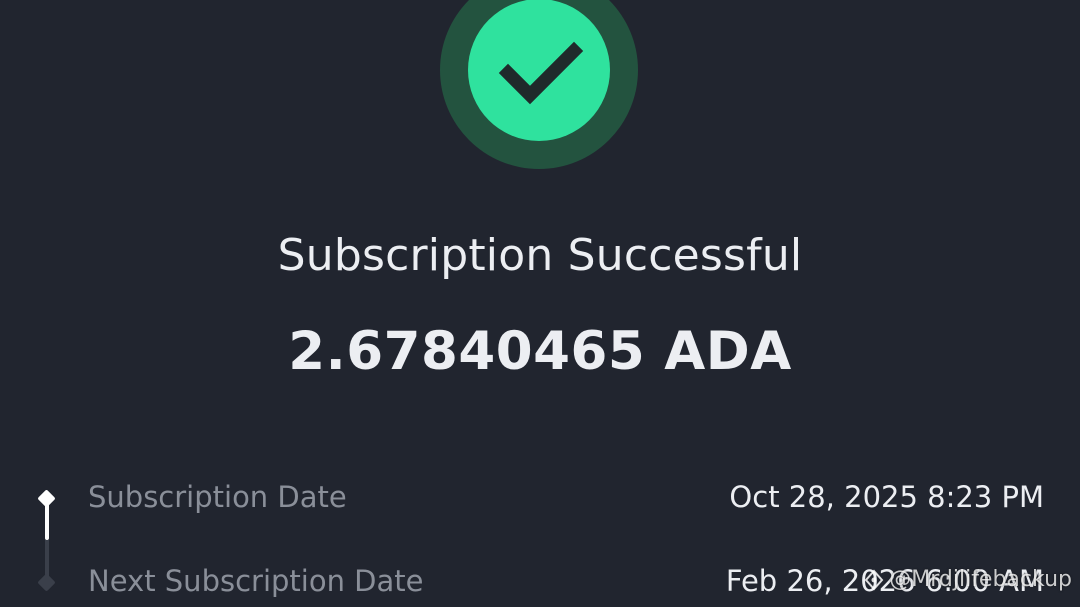  What do you see at coordinates (980, 579) in the screenshot?
I see `watermark-text: @Mrdjlifebackup` at bounding box center [980, 579].